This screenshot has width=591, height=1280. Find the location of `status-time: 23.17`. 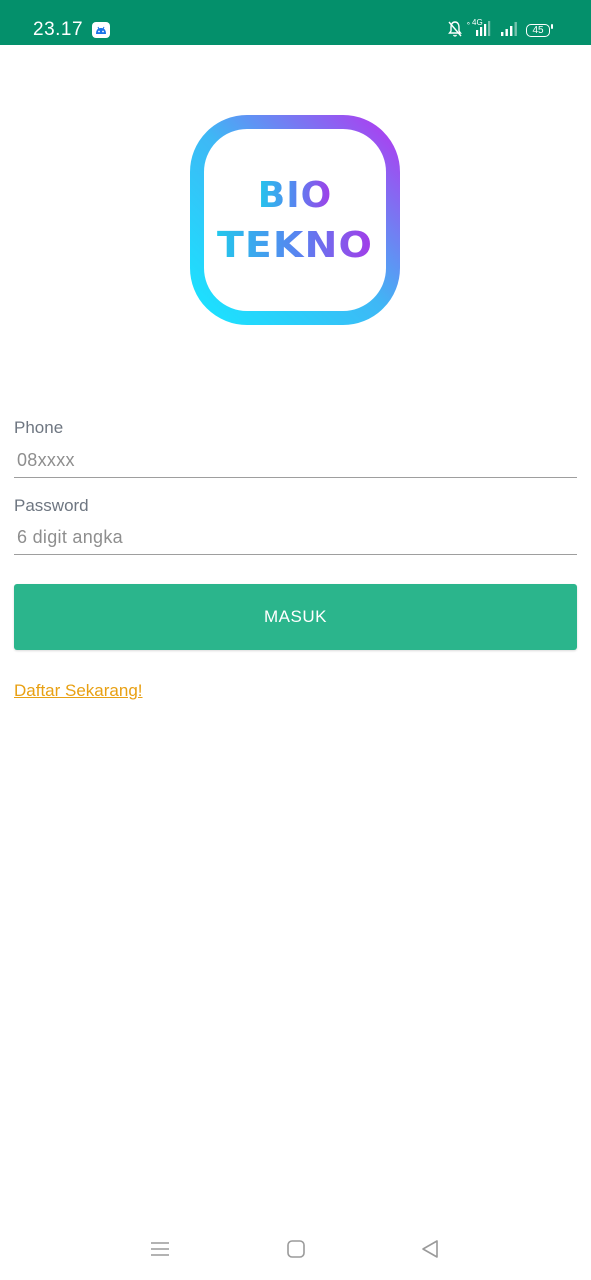

status-time: 23.17 is located at coordinates (58, 29).